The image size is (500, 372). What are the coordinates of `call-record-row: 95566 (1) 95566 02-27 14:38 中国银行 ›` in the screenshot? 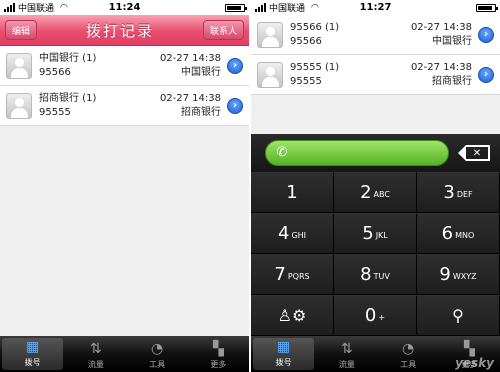 It's located at (375, 35).